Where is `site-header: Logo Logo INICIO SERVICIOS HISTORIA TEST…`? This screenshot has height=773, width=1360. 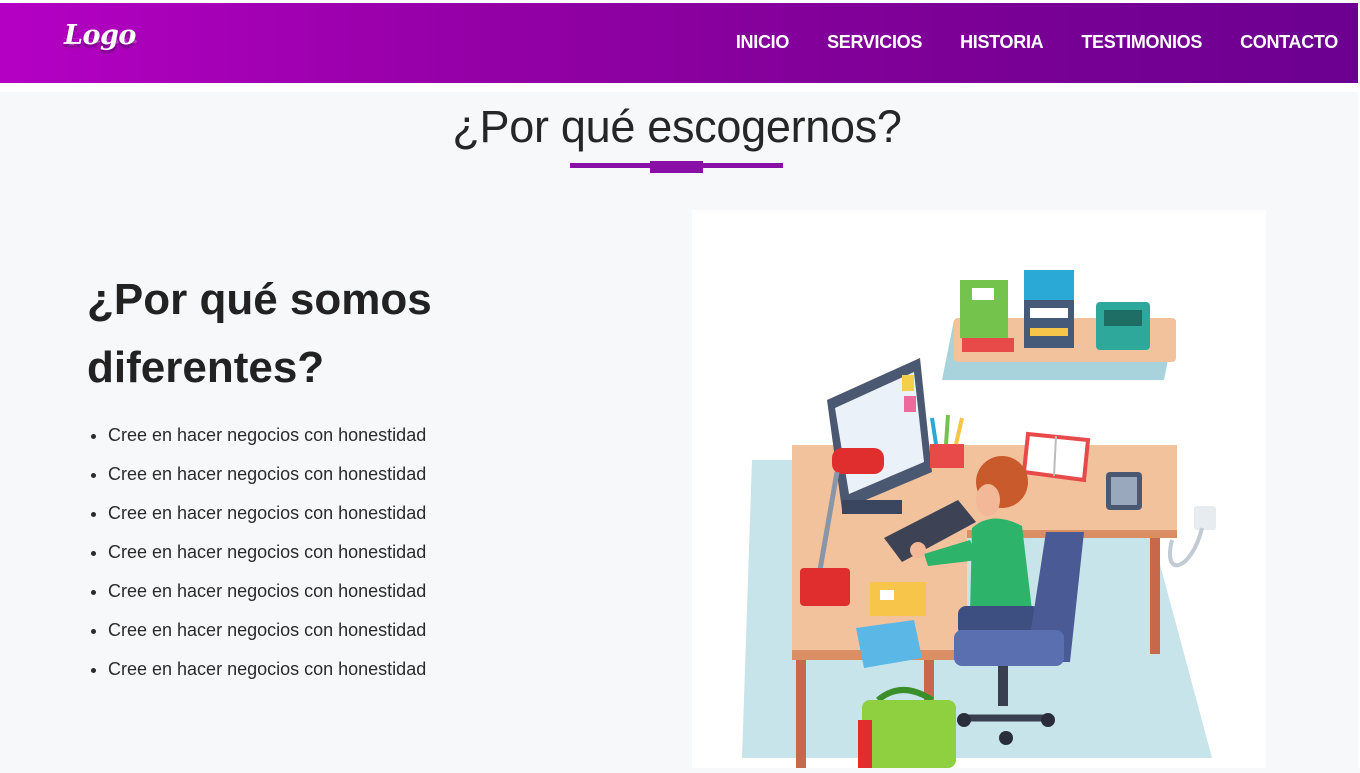 site-header: Logo Logo INICIO SERVICIOS HISTORIA TEST… is located at coordinates (679, 43).